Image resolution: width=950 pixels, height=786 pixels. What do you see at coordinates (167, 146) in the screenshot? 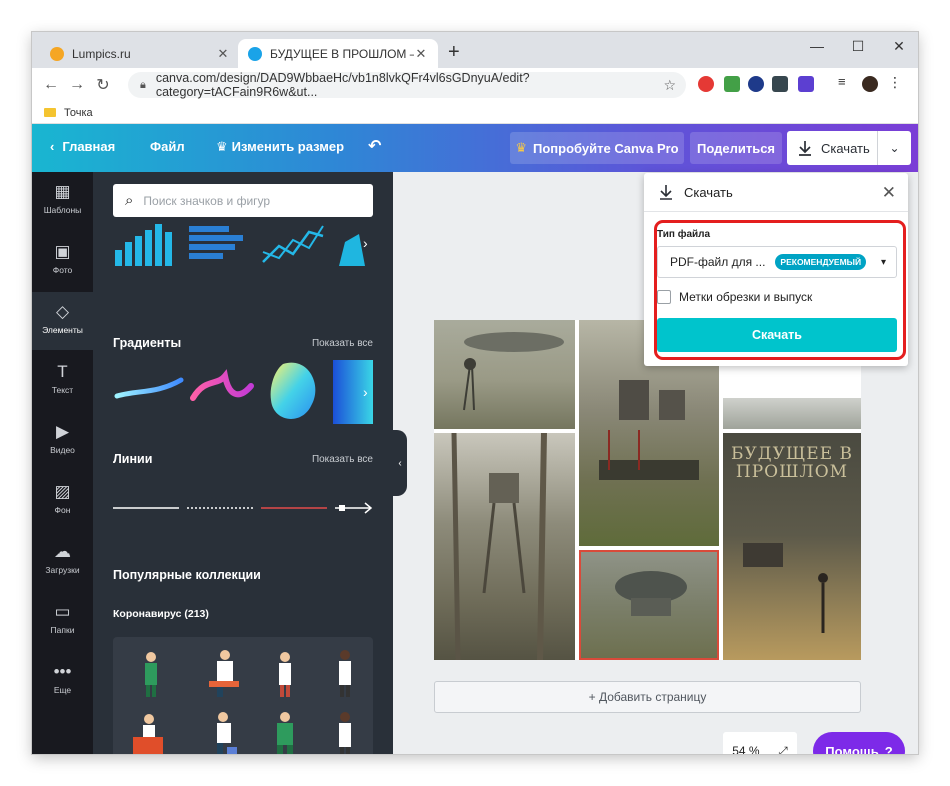
I see `file-menu: Файл` at bounding box center [167, 146].